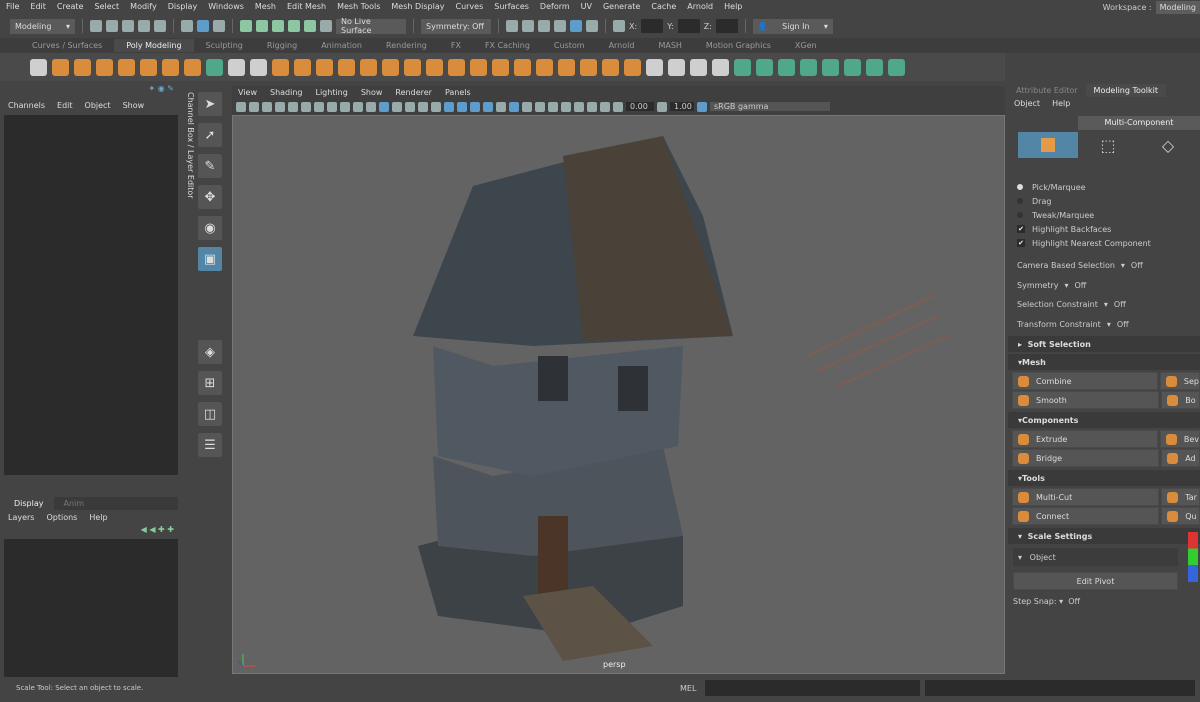 The width and height of the screenshot is (1200, 702). I want to click on menu-uv: UV, so click(586, 6).